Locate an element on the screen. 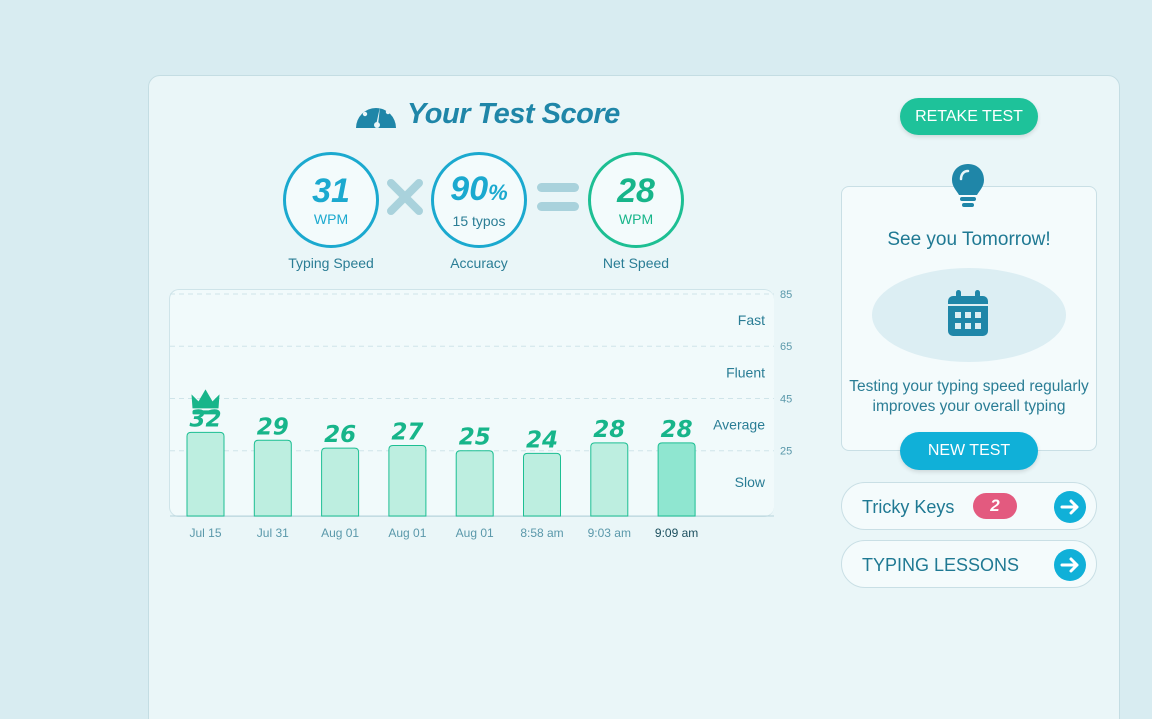 The height and width of the screenshot is (719, 1152). crown-icon is located at coordinates (205, 399).